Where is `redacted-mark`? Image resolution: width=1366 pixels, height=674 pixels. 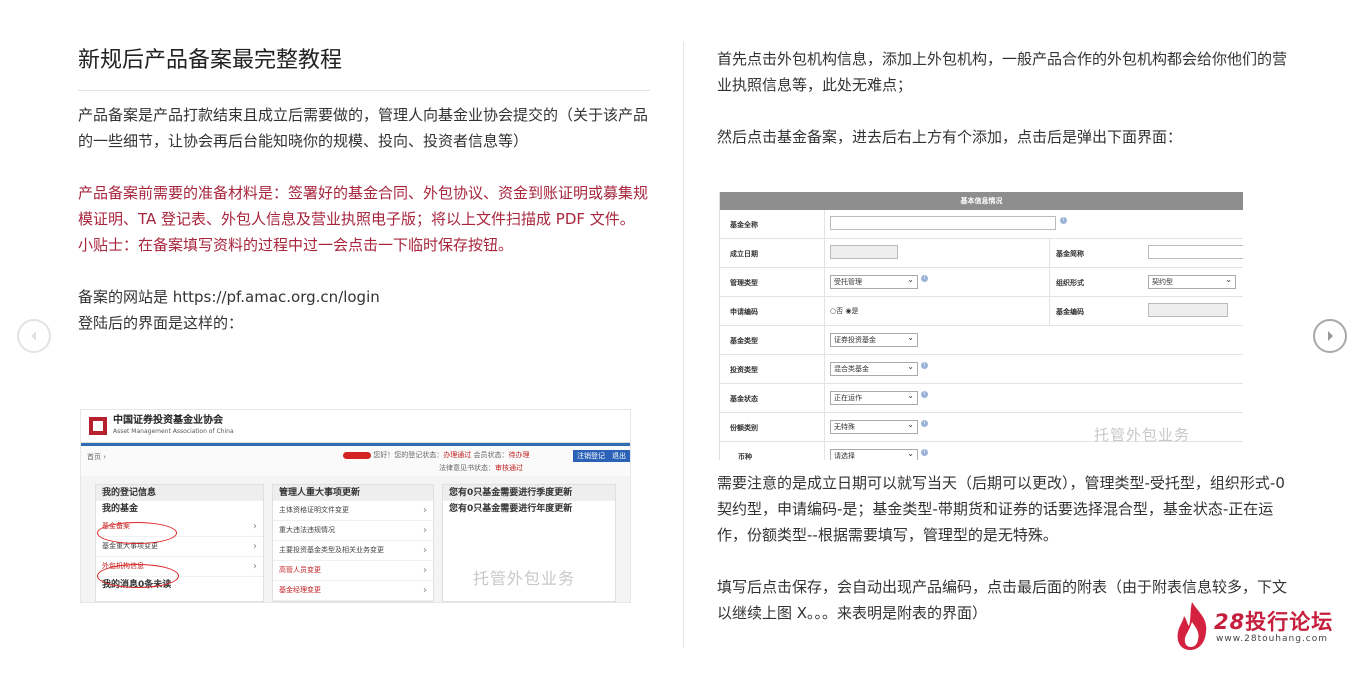
redacted-mark is located at coordinates (357, 455).